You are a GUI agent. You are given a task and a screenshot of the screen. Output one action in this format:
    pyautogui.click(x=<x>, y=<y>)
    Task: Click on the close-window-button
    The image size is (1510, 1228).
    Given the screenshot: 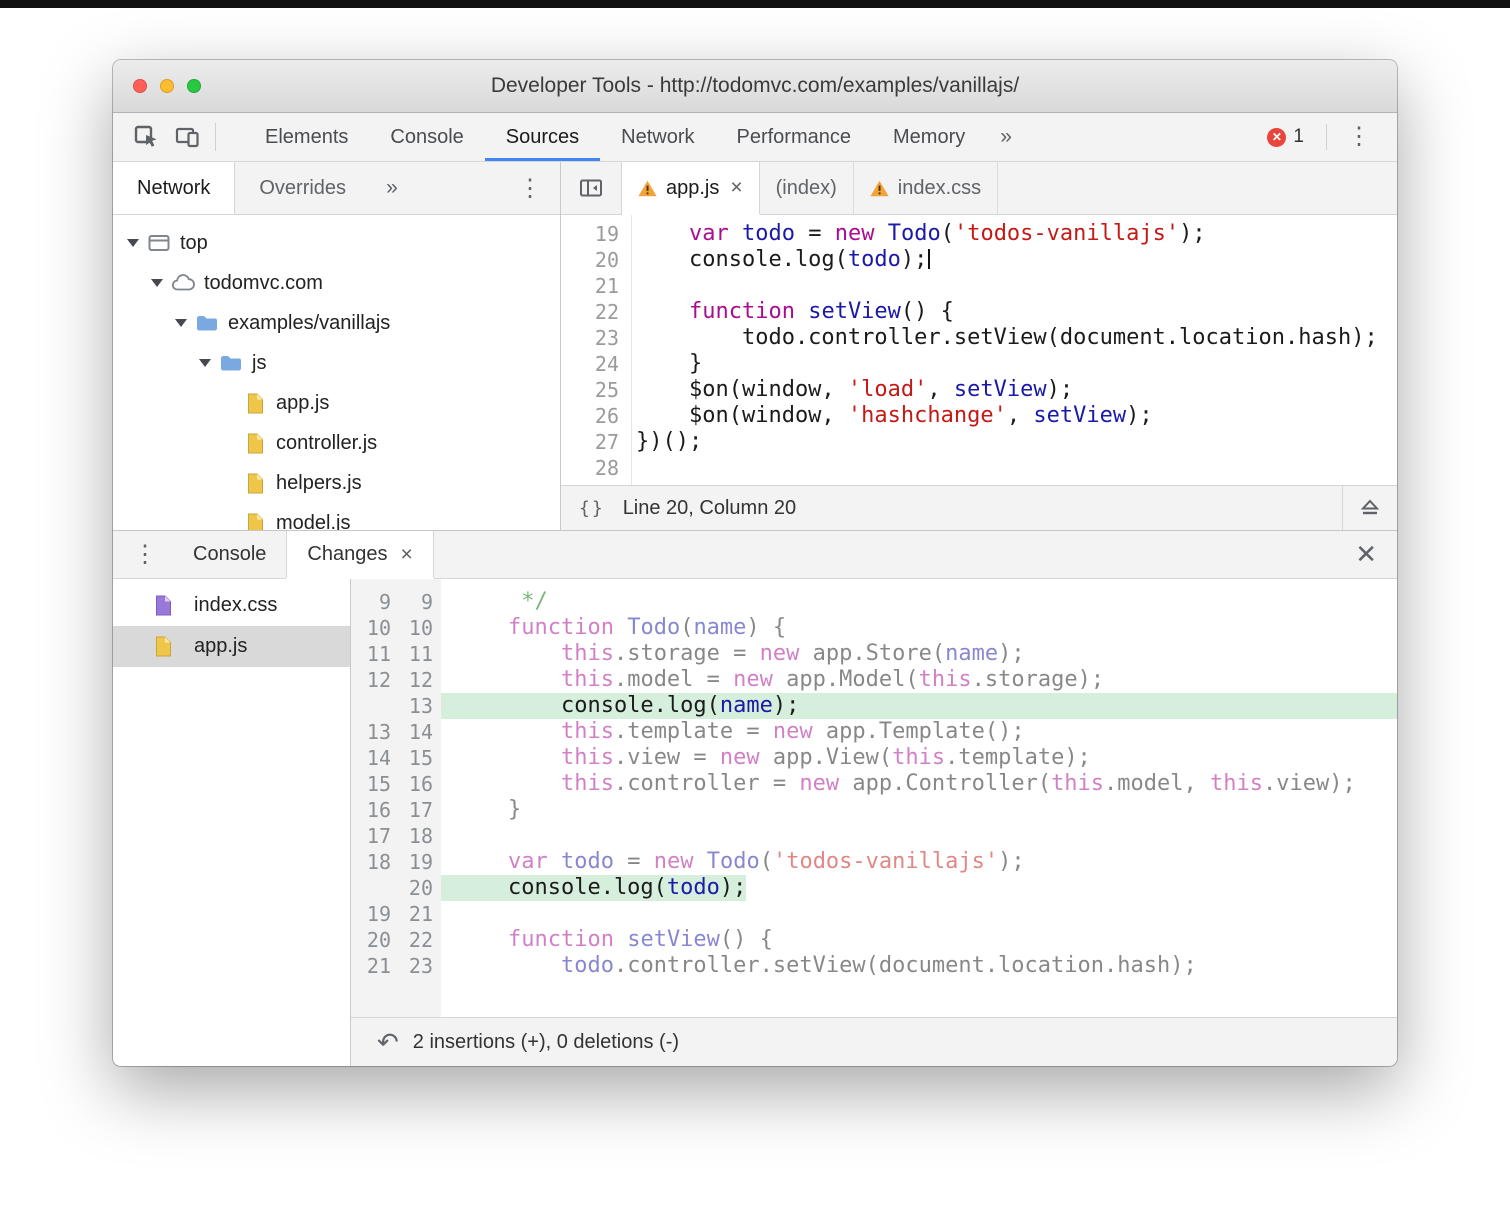 What is the action you would take?
    pyautogui.click(x=140, y=86)
    